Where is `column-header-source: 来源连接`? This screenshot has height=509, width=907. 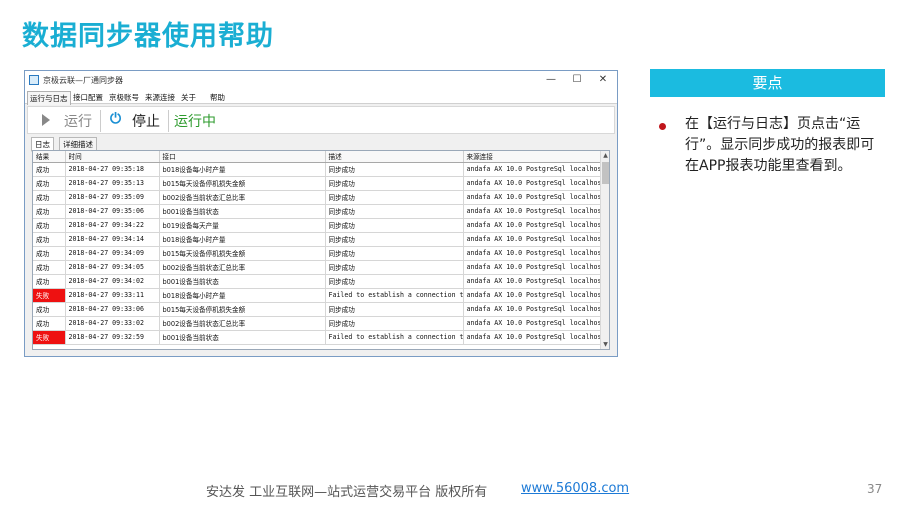
column-header-source: 来源连接 is located at coordinates (532, 157).